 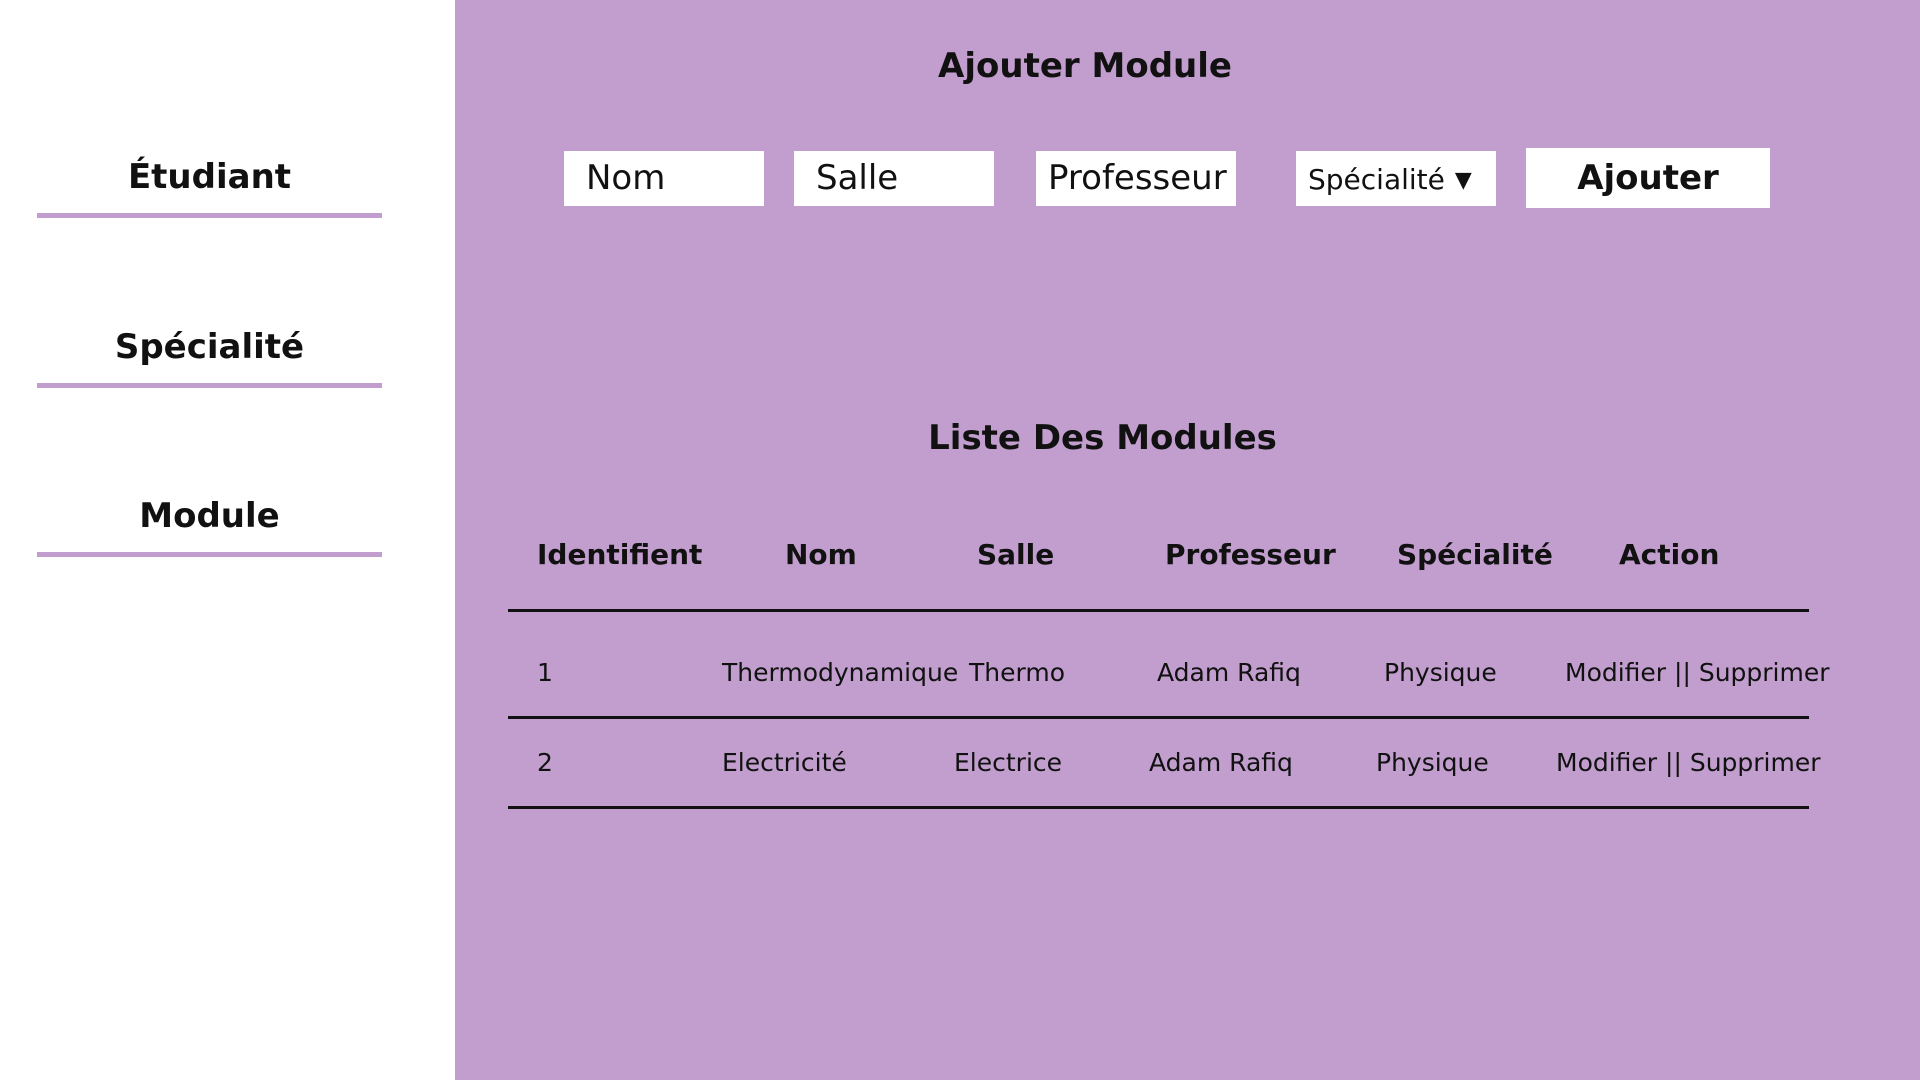 I want to click on chevron-down-icon: ▼, so click(x=1463, y=180).